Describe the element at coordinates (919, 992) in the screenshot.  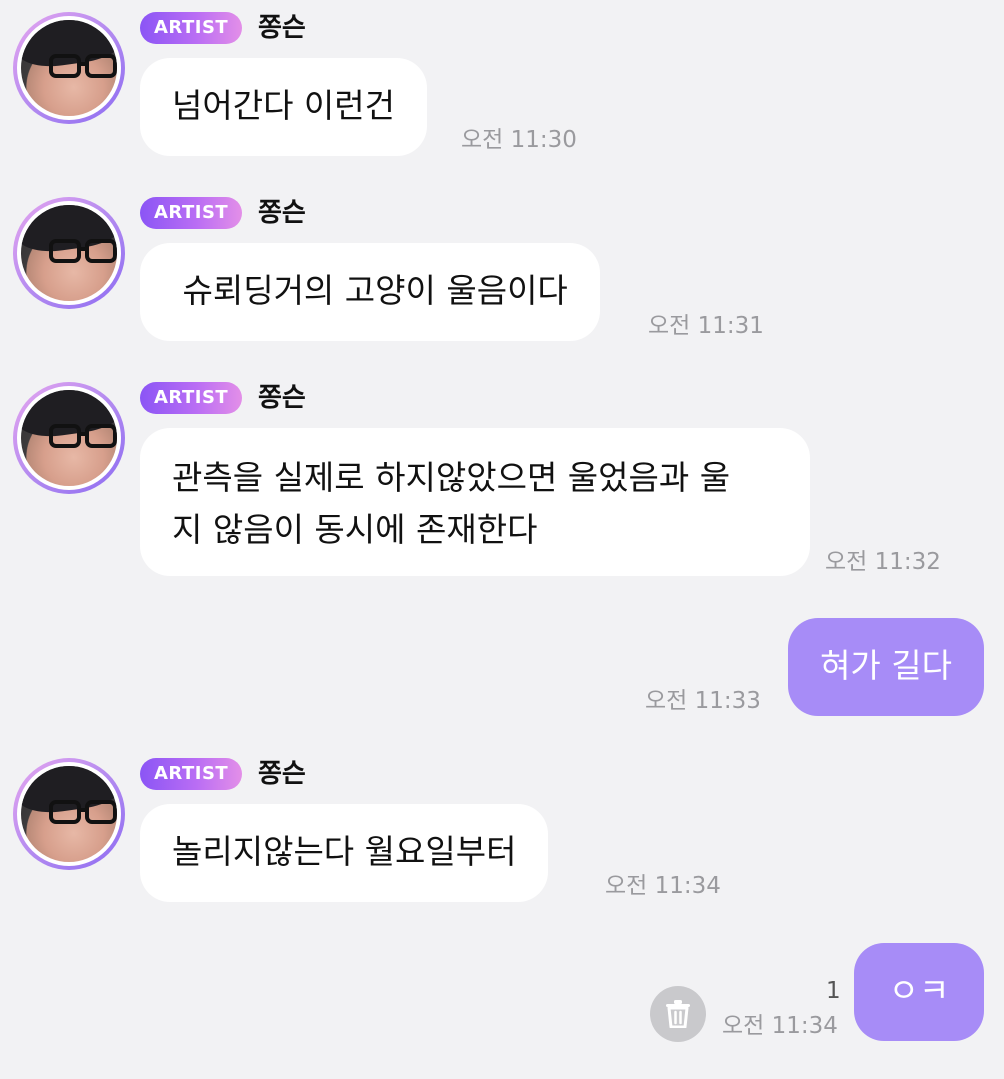
I see `outgoing-message-bubble: ㅇㅋ` at that location.